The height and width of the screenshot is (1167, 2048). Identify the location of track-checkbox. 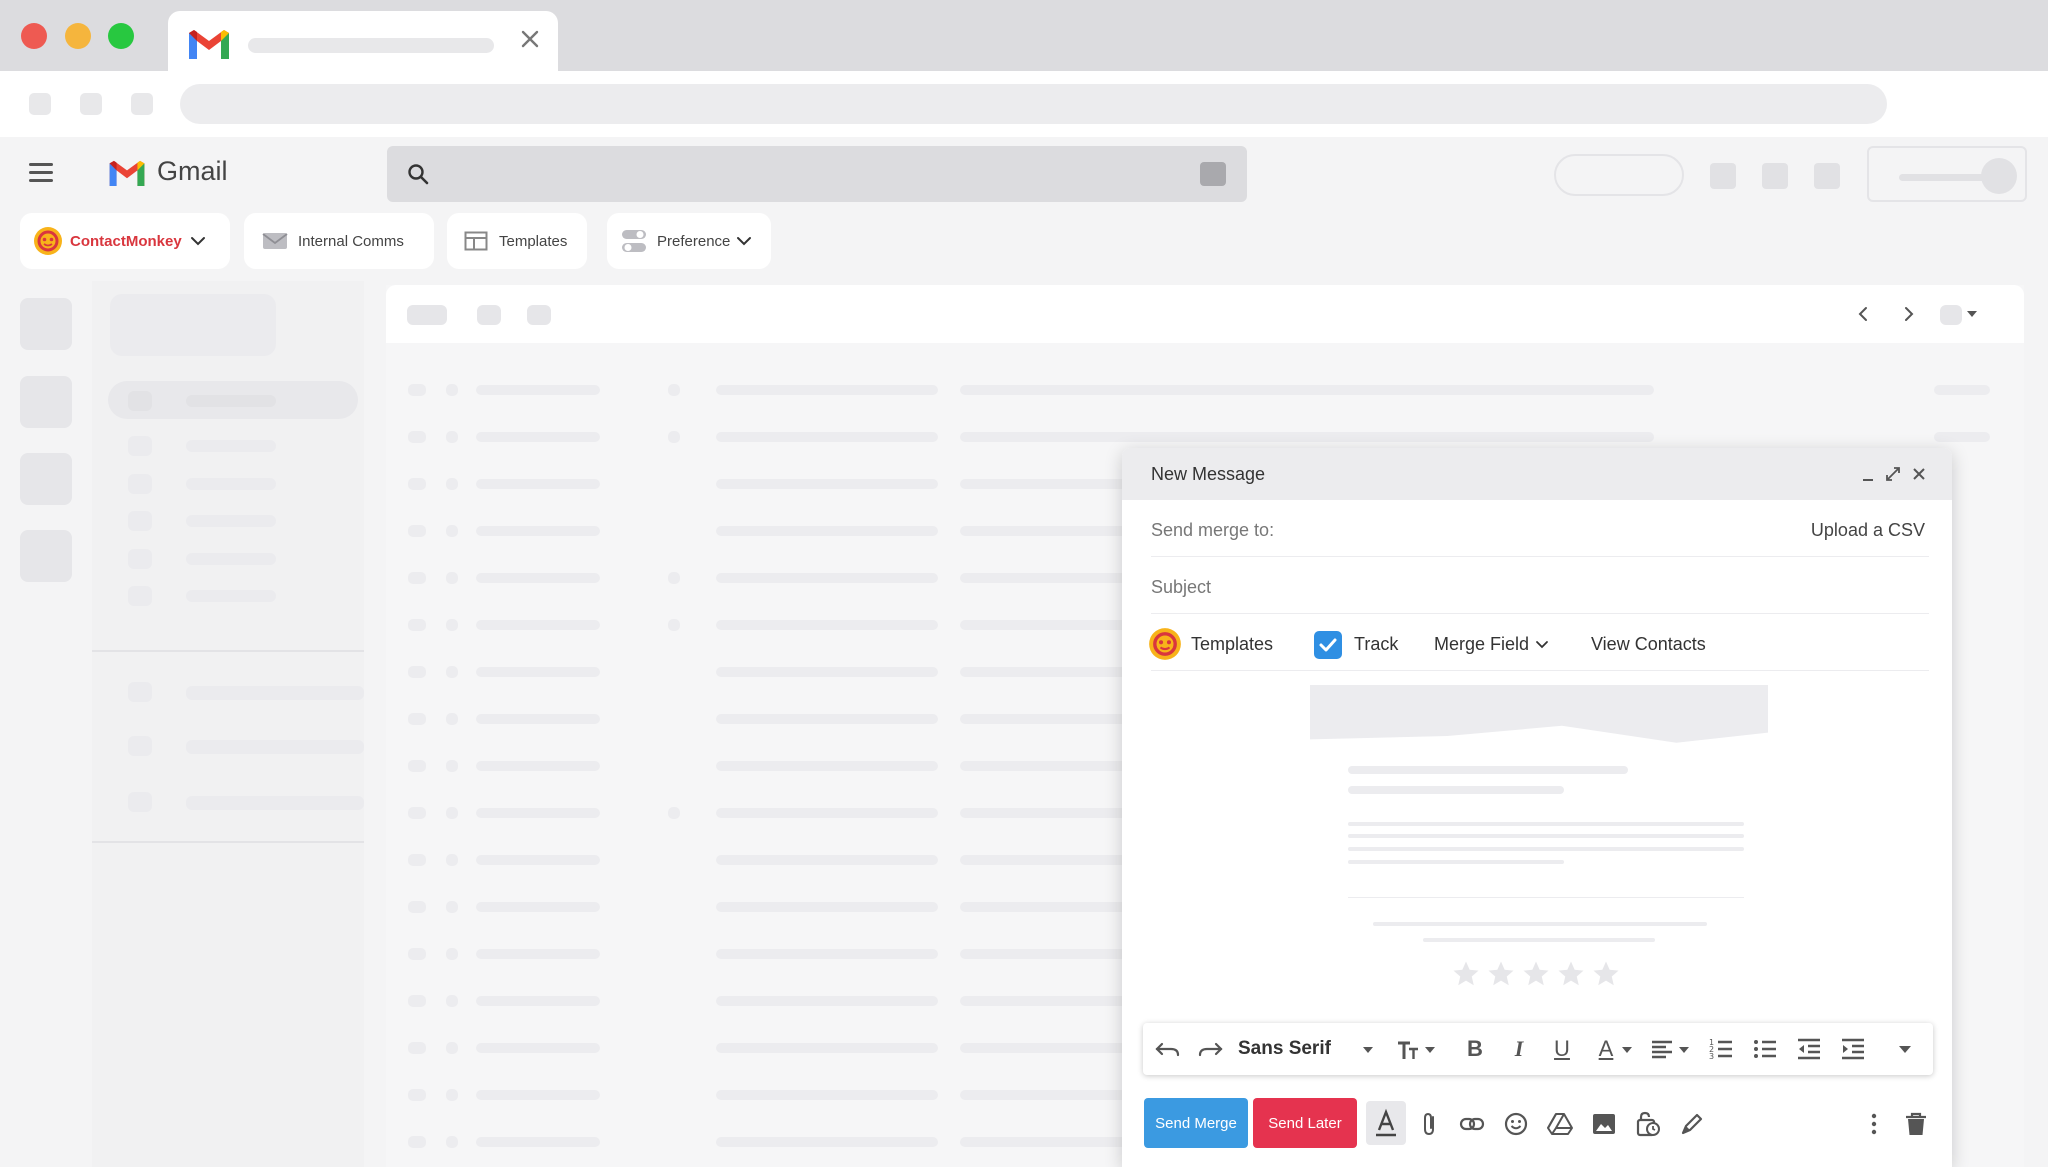
(1328, 645).